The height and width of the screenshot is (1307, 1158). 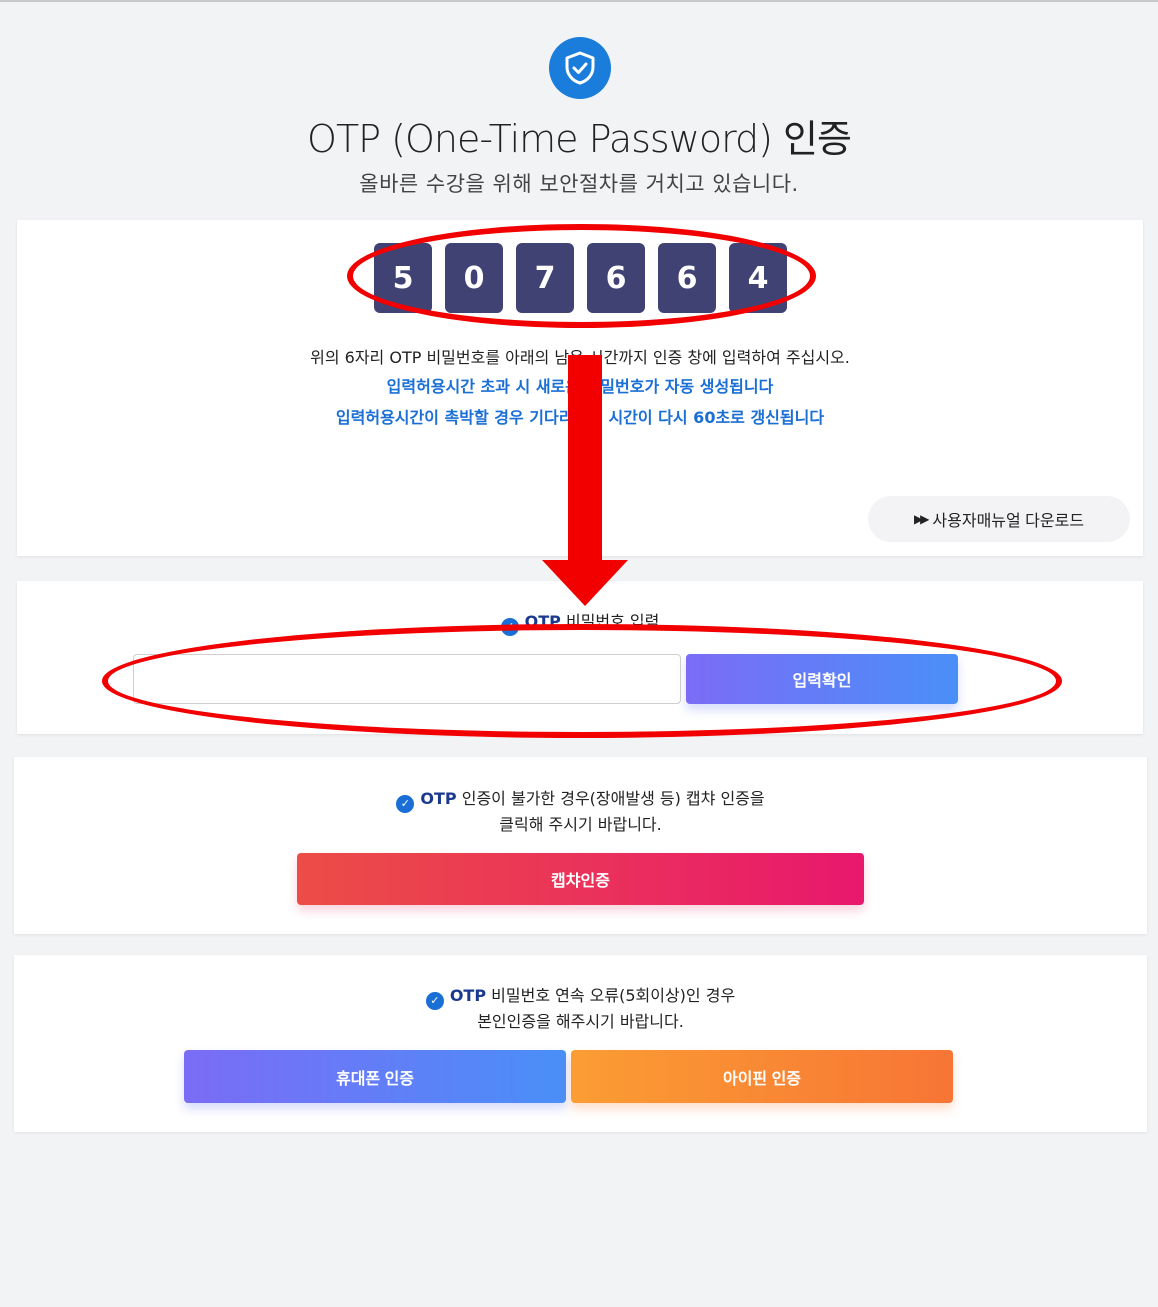 What do you see at coordinates (580, 1021) in the screenshot?
I see `identity-notice-line2: 본인인증을 해주시기 바랍니다.` at bounding box center [580, 1021].